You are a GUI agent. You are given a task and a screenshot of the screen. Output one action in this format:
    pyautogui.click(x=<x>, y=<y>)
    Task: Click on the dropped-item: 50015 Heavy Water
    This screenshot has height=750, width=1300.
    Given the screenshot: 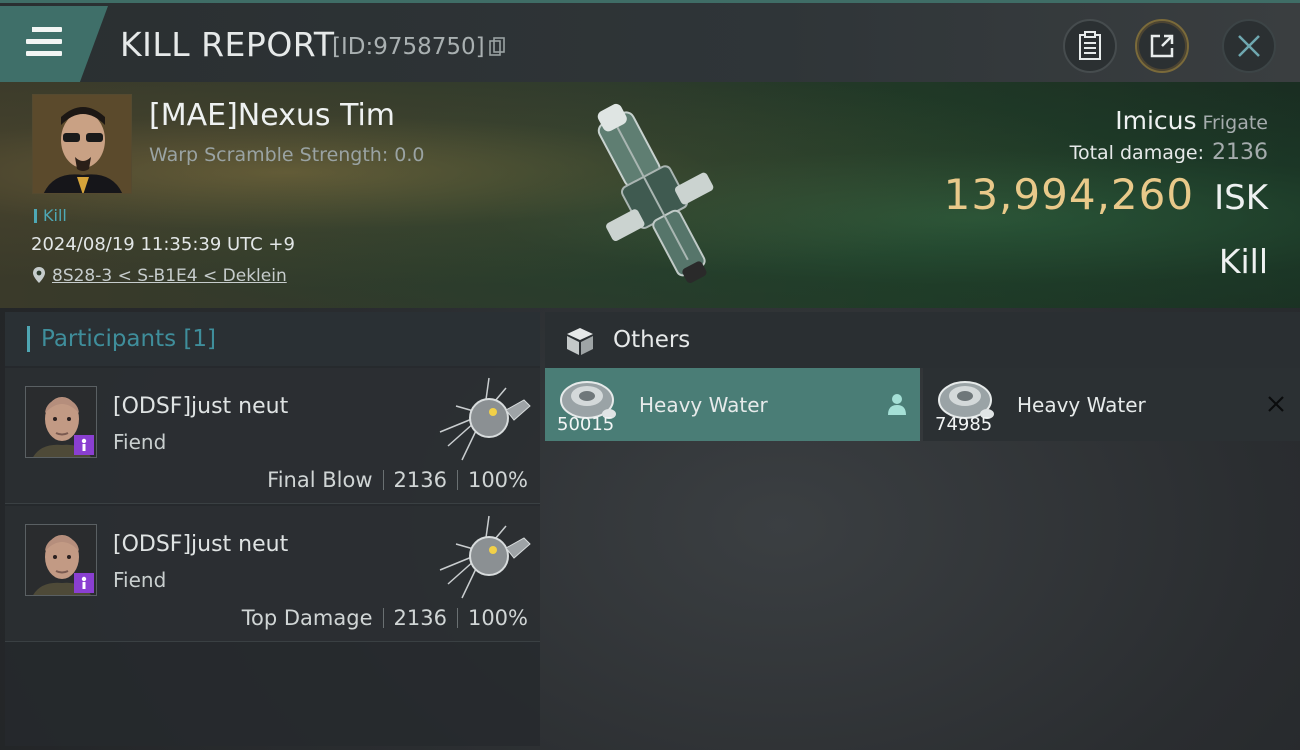 What is the action you would take?
    pyautogui.click(x=732, y=404)
    